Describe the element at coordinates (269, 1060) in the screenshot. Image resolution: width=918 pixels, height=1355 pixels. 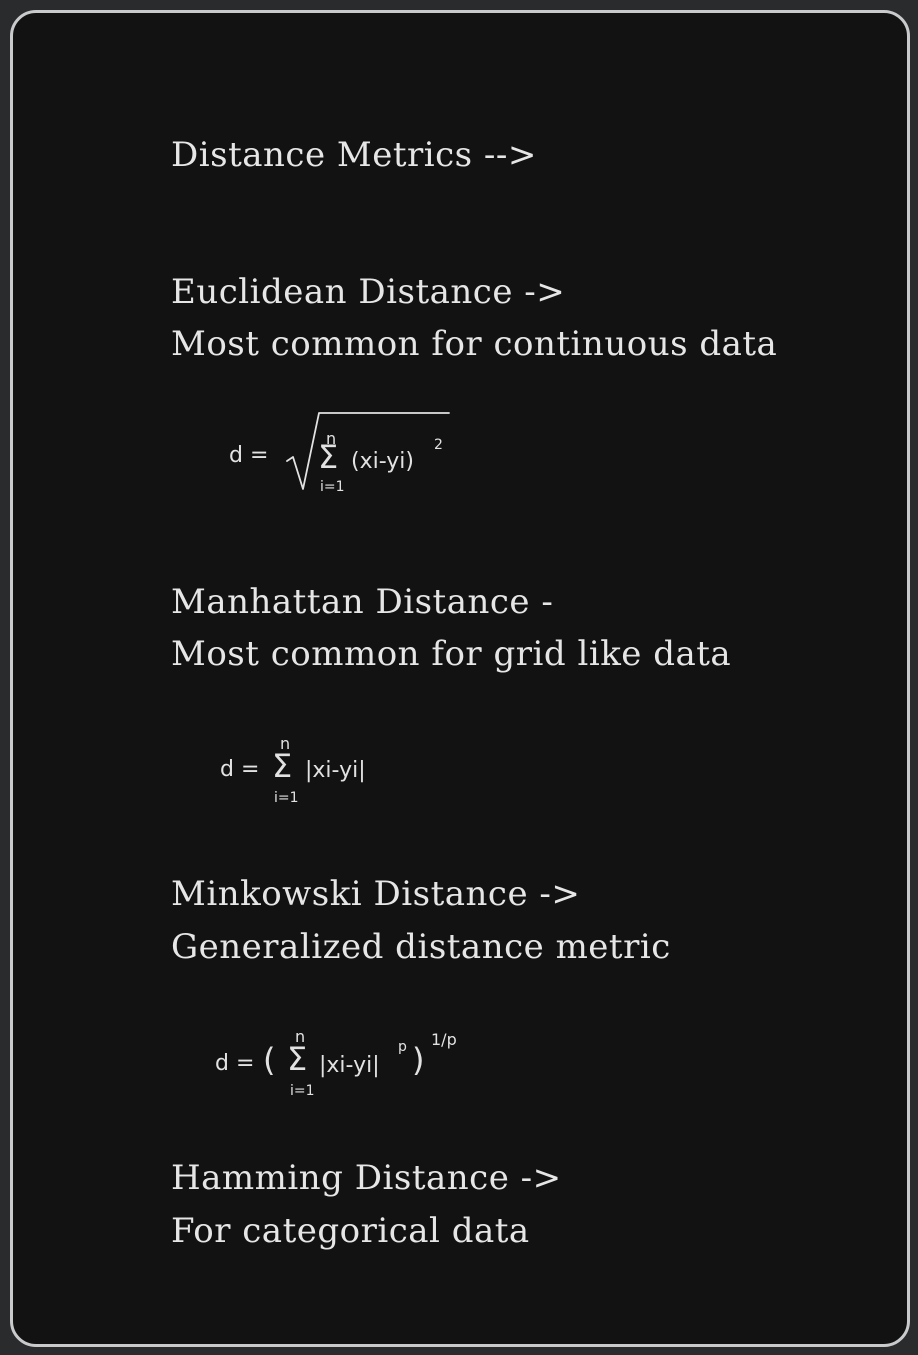
I see `minkowski-open-paren: (` at that location.